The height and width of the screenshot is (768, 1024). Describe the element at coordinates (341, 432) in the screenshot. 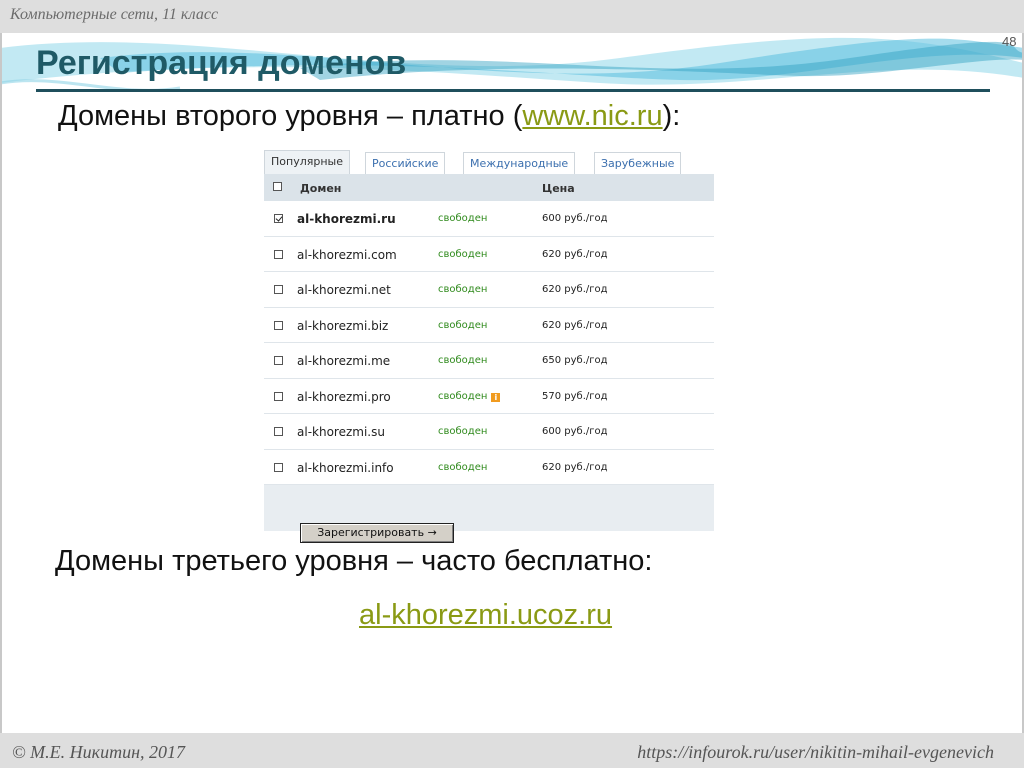

I see `domain-name: al-khorezmi.su` at that location.